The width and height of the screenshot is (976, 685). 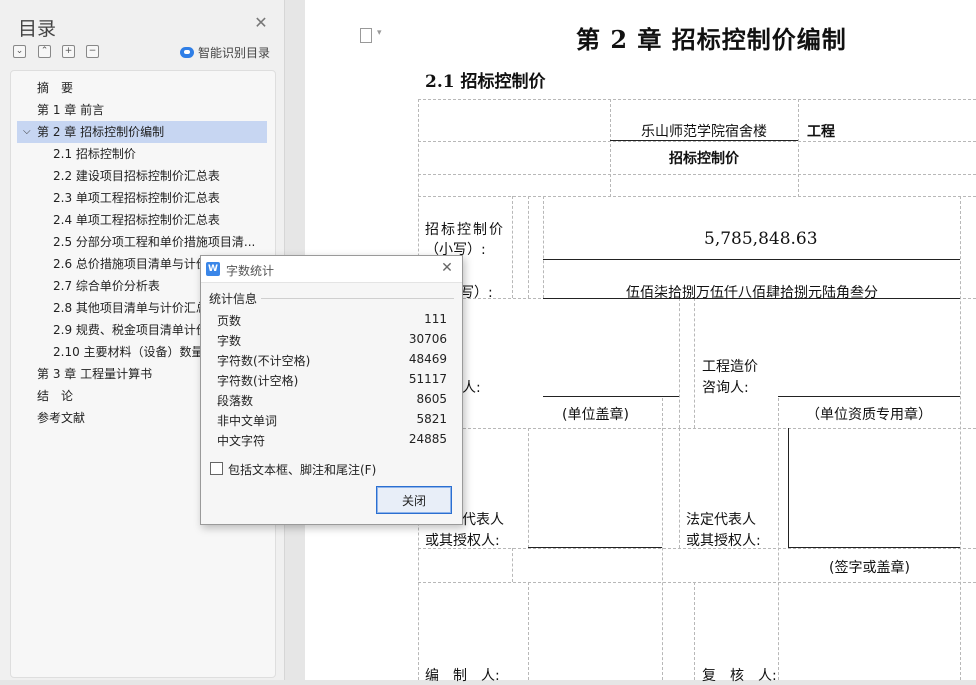 I want to click on remove-heading-icon: −, so click(x=92, y=51).